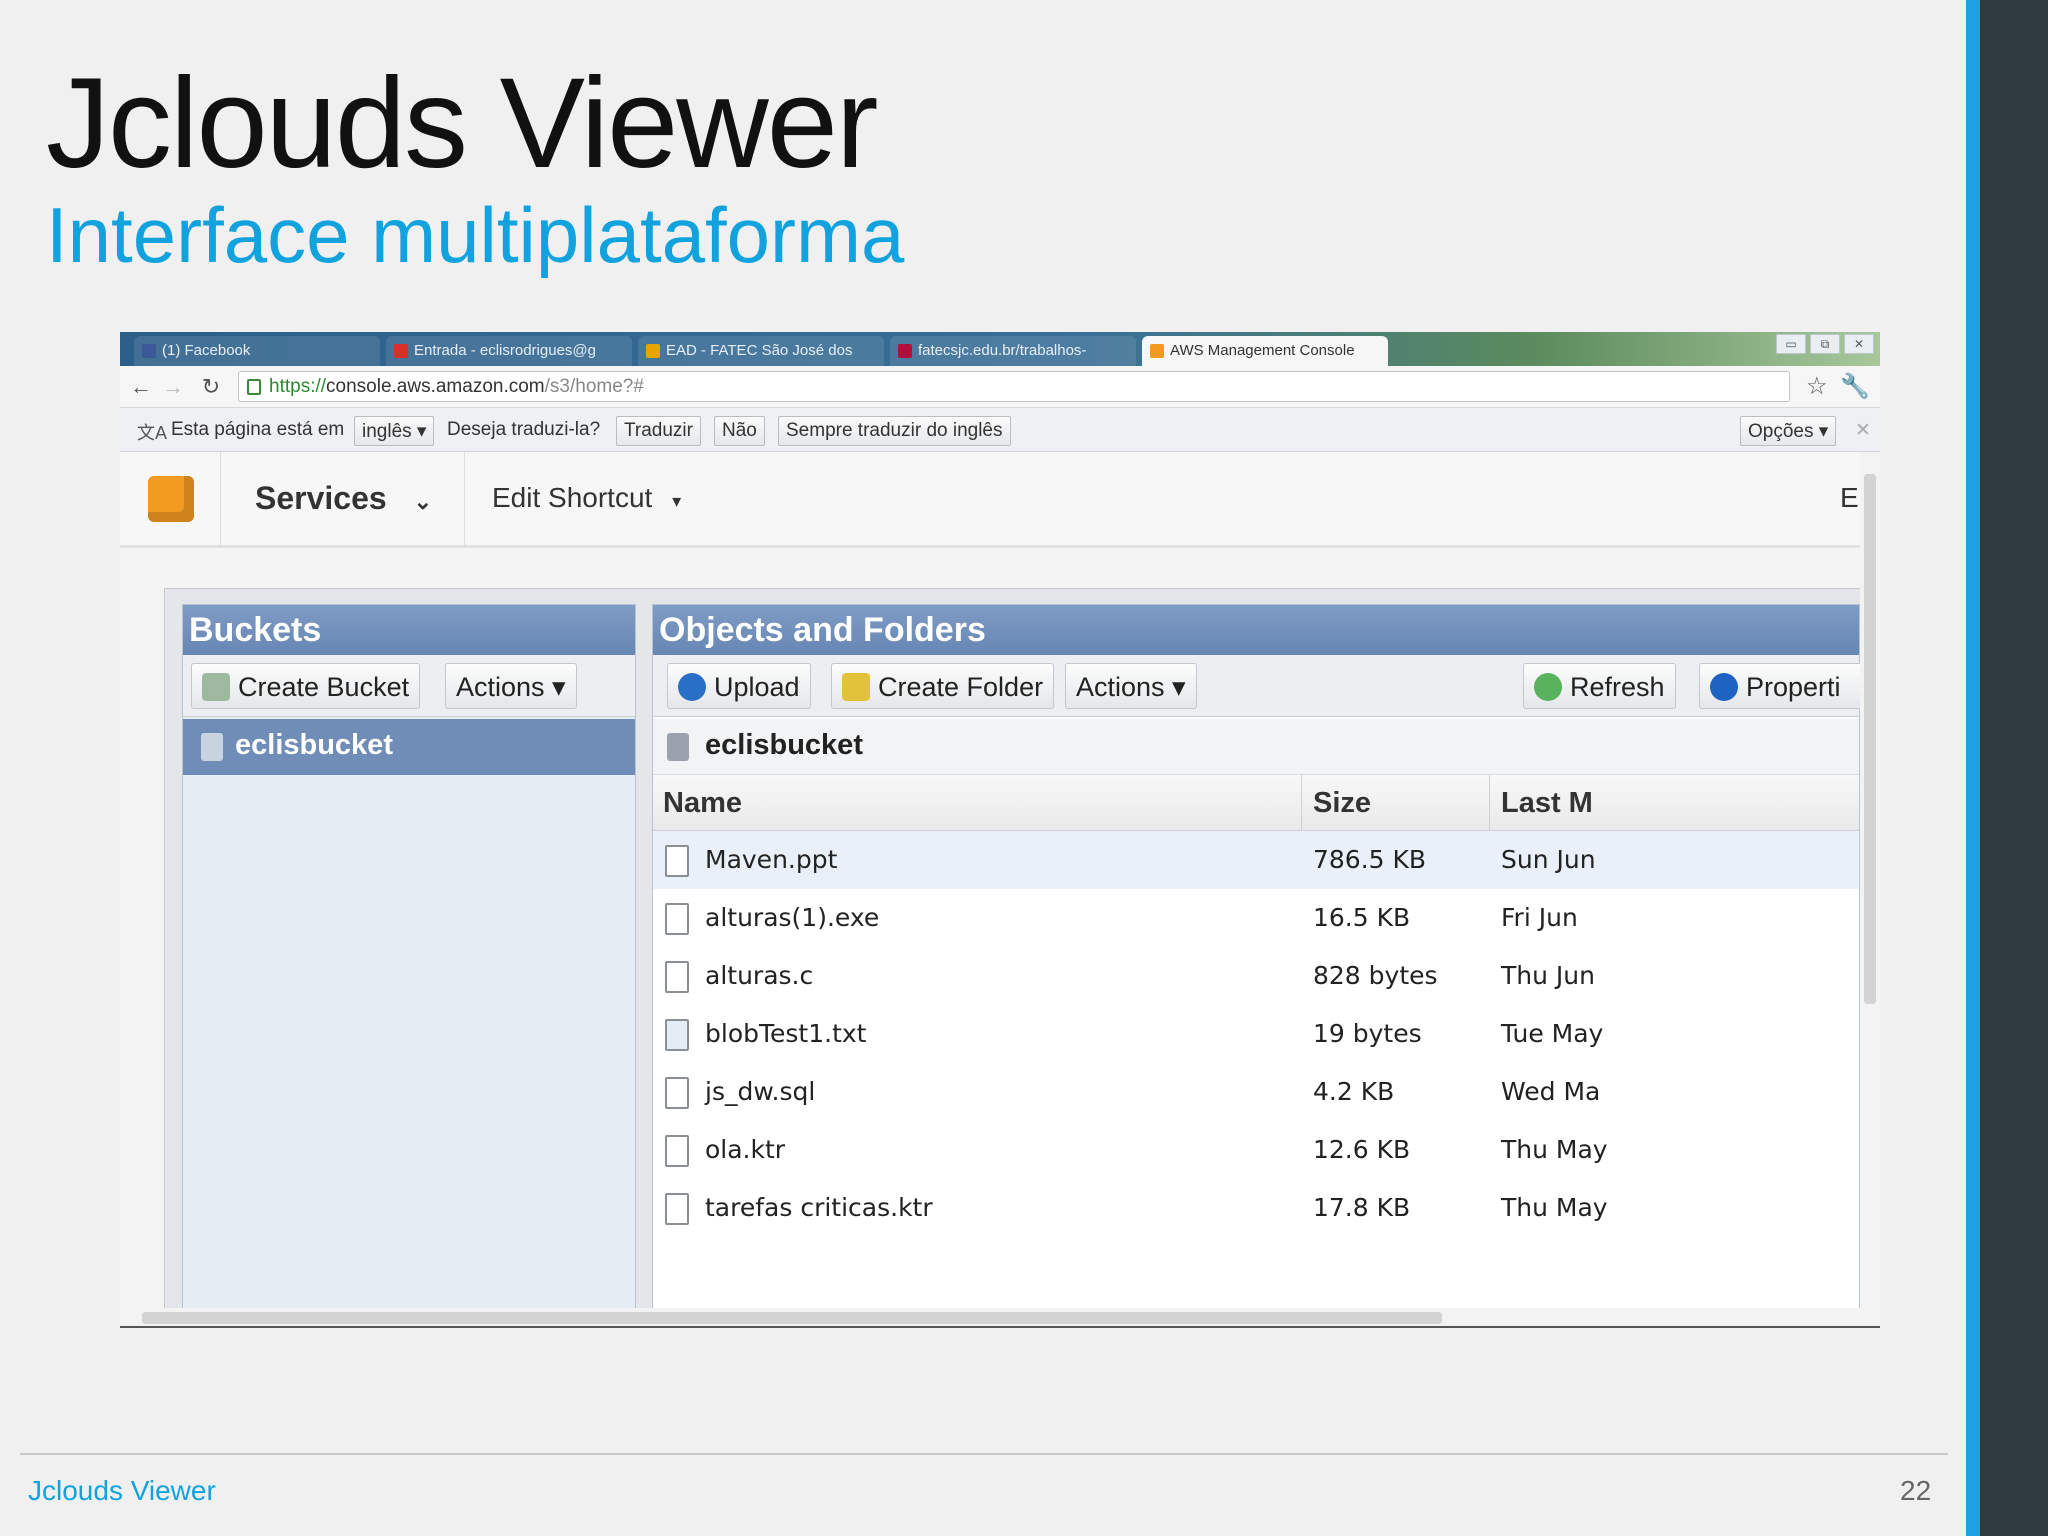  I want to click on no-translate-button: Não, so click(739, 431).